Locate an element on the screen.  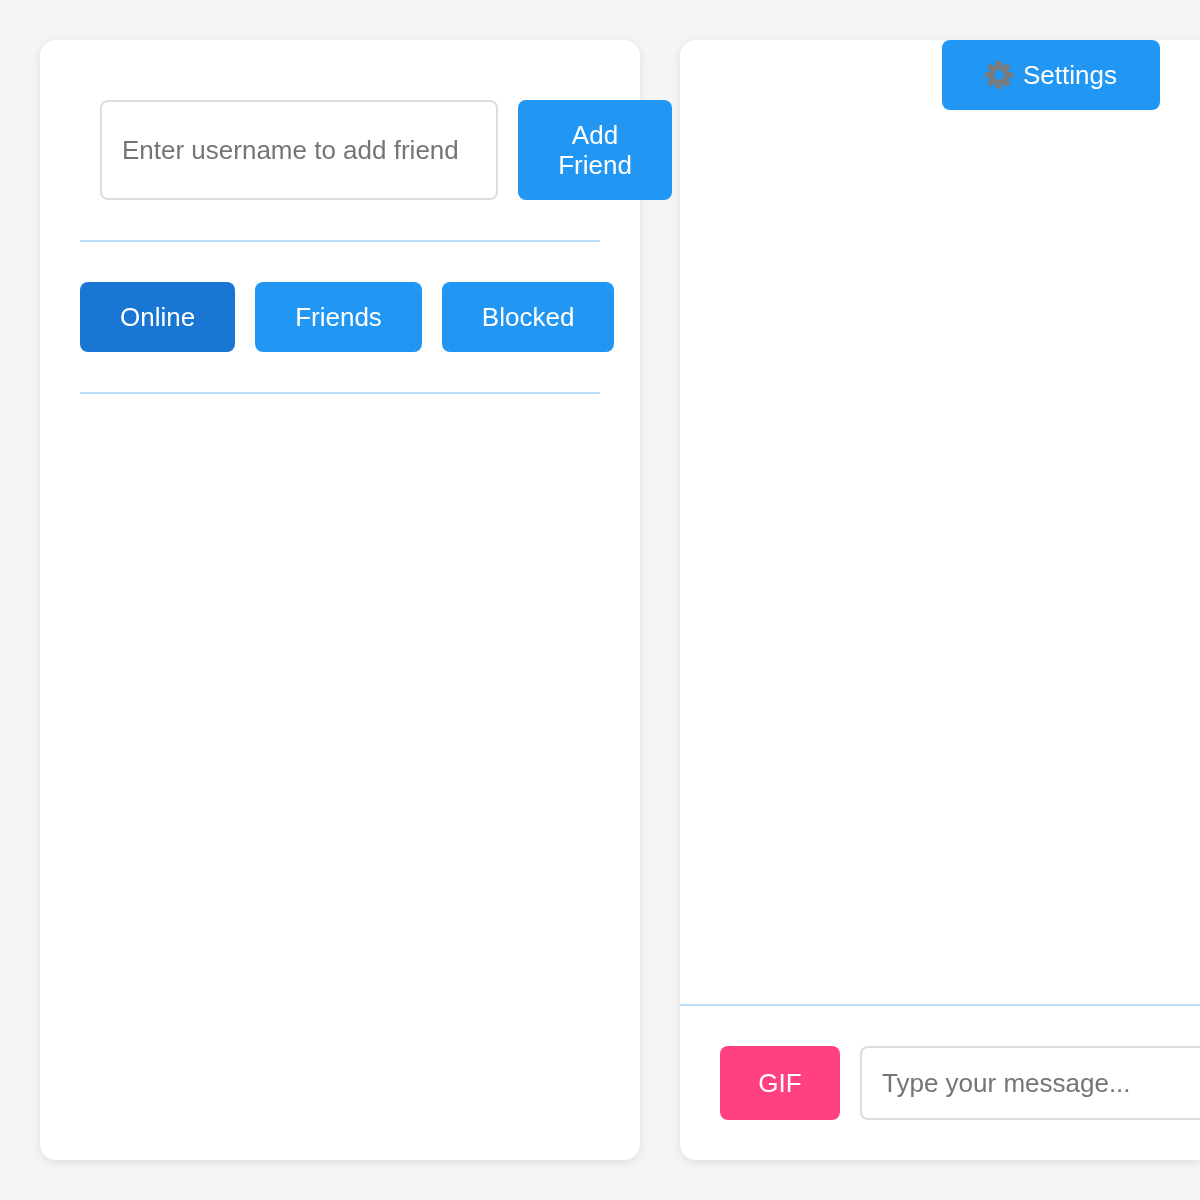
tab: Online is located at coordinates (158, 317).